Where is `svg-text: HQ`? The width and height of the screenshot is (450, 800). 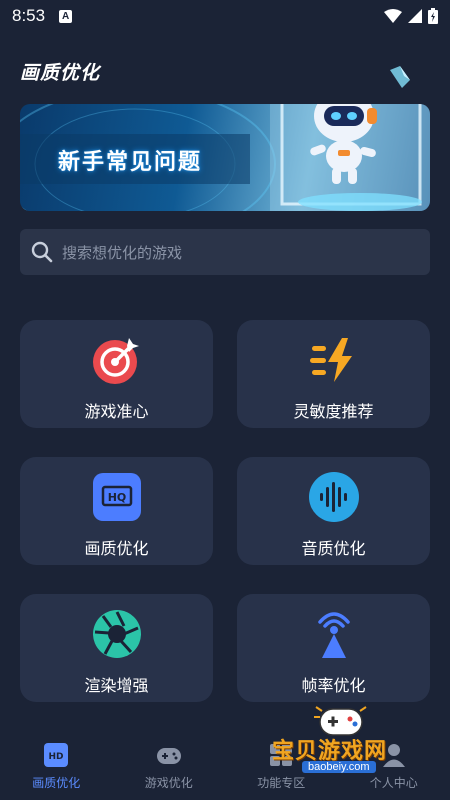
svg-text: HQ is located at coordinates (116, 497).